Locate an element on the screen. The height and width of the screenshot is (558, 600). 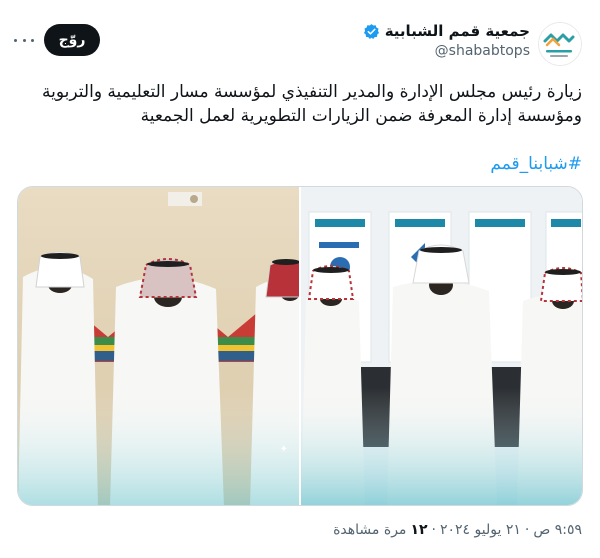
more-options-icon is located at coordinates (24, 40).